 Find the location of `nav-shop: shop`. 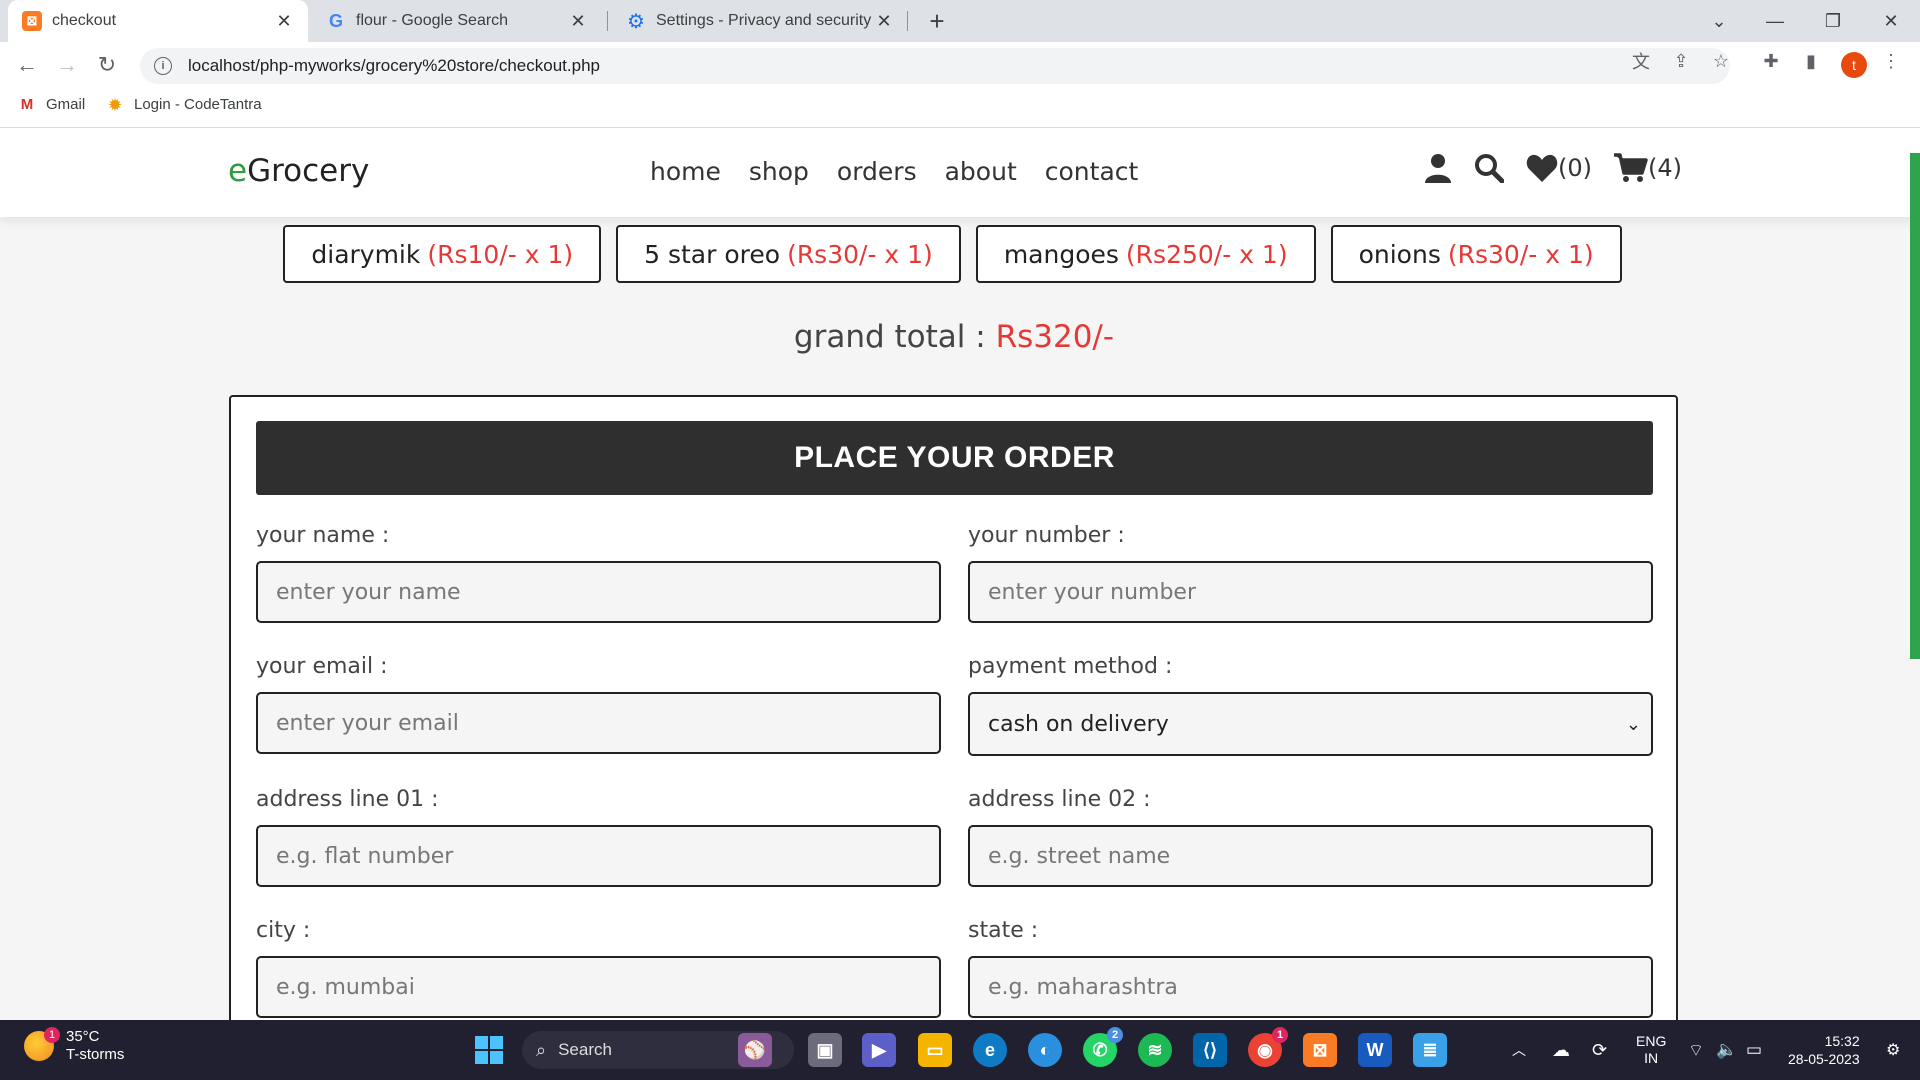

nav-shop: shop is located at coordinates (779, 171).